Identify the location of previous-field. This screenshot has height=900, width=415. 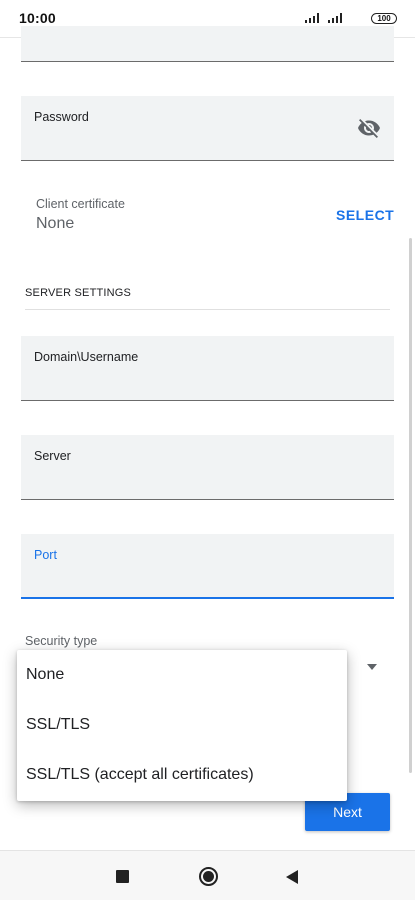
(207, 44).